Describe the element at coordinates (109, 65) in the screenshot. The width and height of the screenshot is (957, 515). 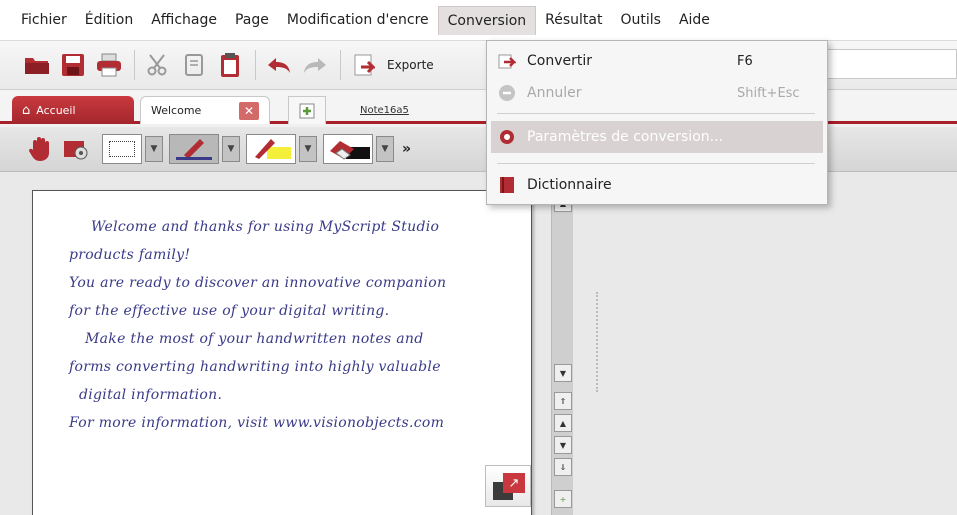
I see `print-icon` at that location.